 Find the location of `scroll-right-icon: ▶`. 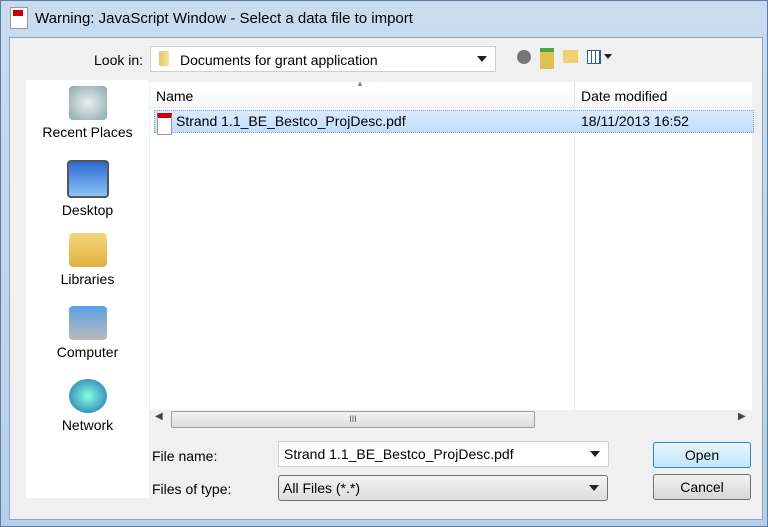

scroll-right-icon: ▶ is located at coordinates (742, 416).